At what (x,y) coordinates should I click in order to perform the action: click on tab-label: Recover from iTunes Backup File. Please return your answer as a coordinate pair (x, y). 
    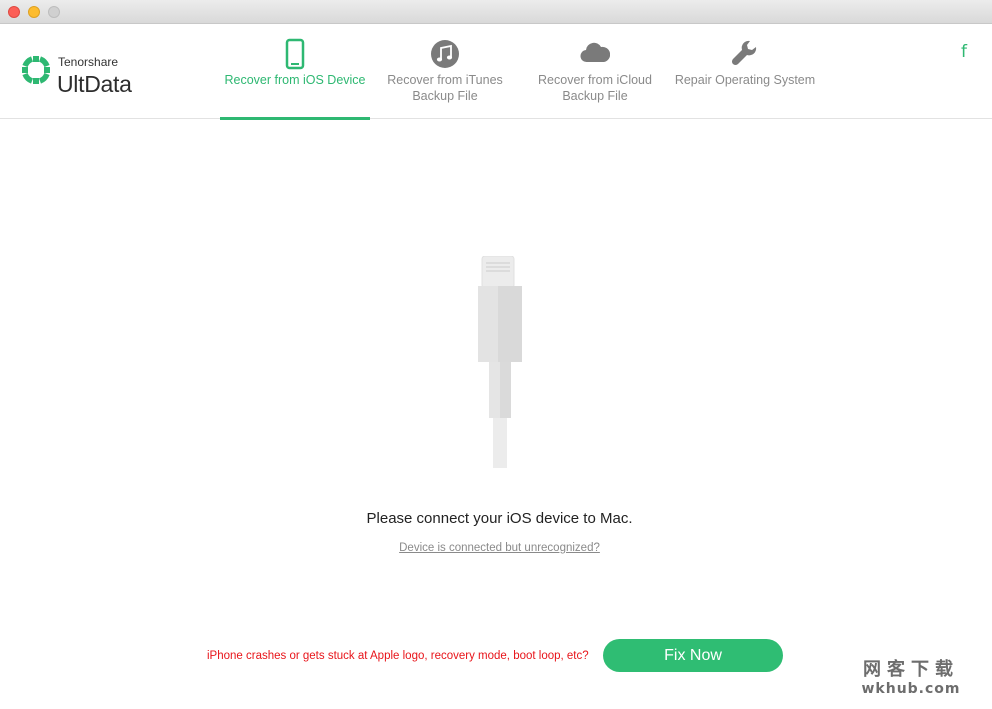
    Looking at the image, I should click on (445, 88).